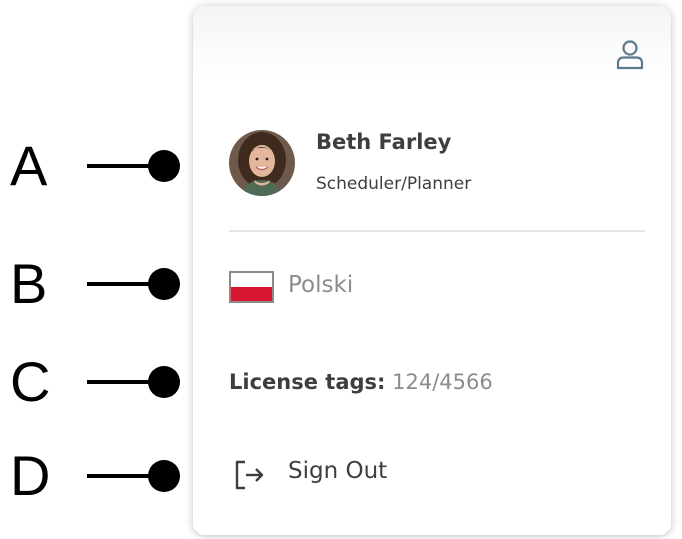  I want to click on user-avatar, so click(262, 163).